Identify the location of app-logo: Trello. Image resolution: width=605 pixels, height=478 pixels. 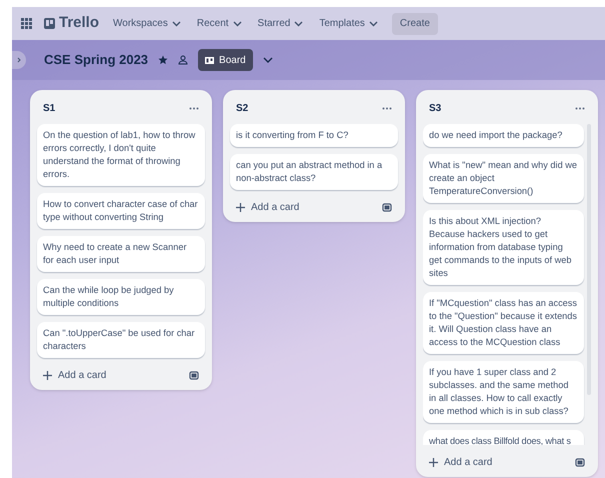
(79, 23).